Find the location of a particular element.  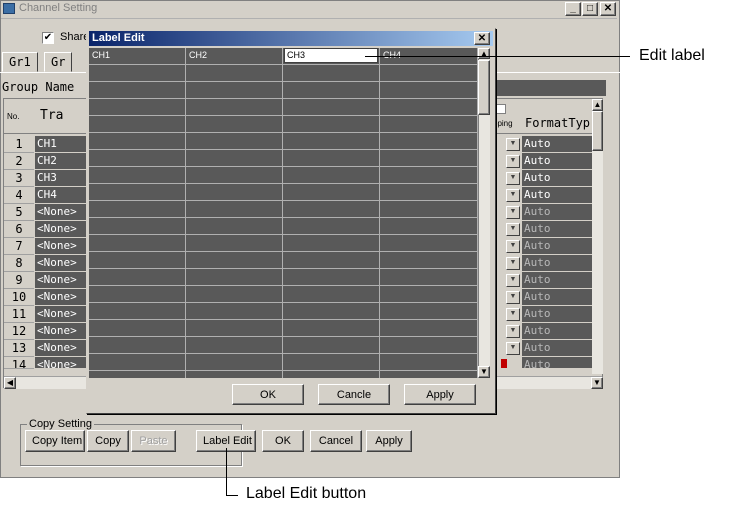

cancel-button: Cancel is located at coordinates (336, 441).